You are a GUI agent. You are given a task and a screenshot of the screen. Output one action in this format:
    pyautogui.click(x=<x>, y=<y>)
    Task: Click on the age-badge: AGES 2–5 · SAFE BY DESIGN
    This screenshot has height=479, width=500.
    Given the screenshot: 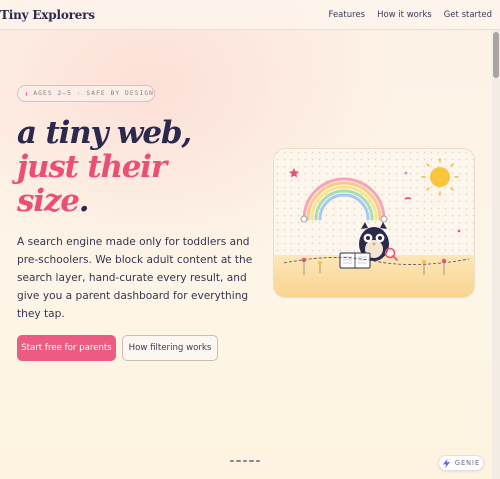 What is the action you would take?
    pyautogui.click(x=86, y=93)
    